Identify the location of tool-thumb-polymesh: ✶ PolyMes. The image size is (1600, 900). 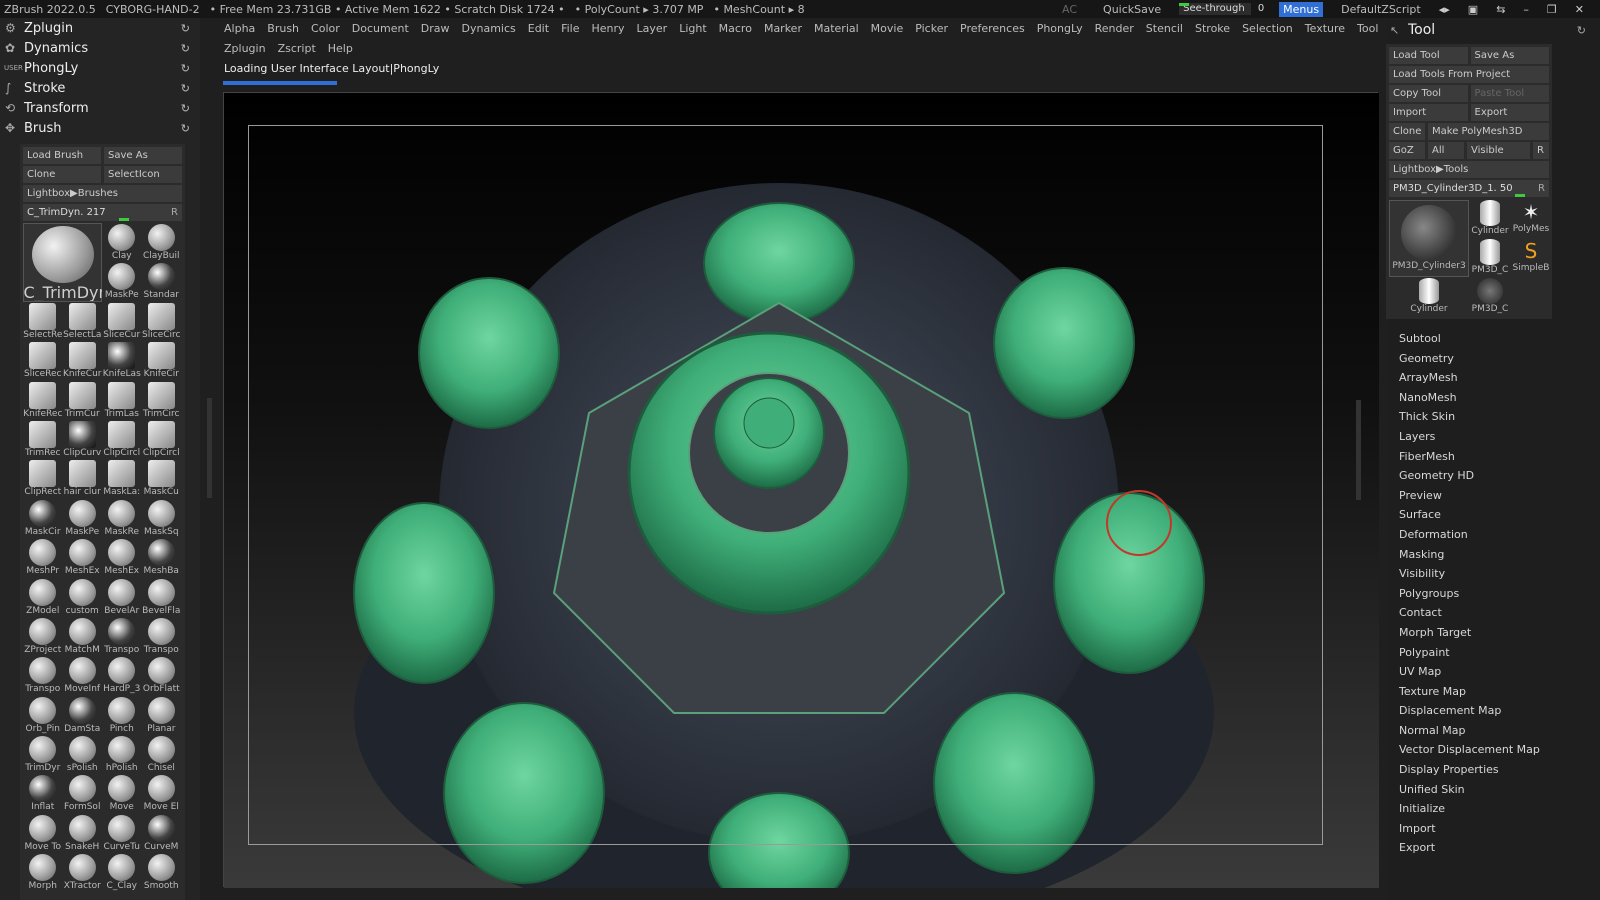
(1531, 219).